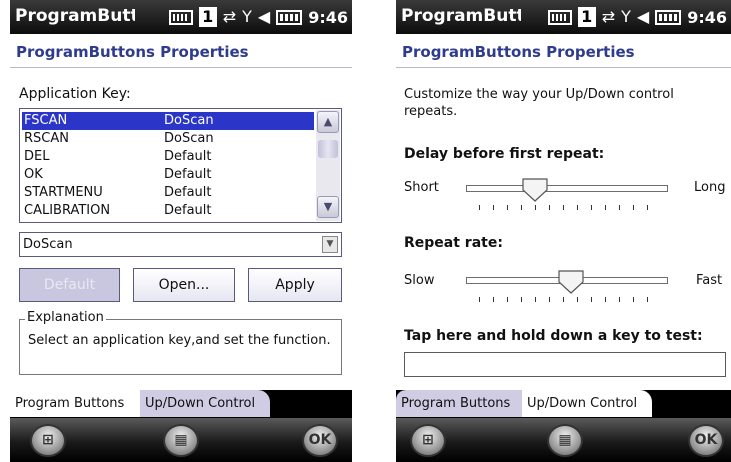  Describe the element at coordinates (710, 187) in the screenshot. I see `delay-max-label: Long` at that location.